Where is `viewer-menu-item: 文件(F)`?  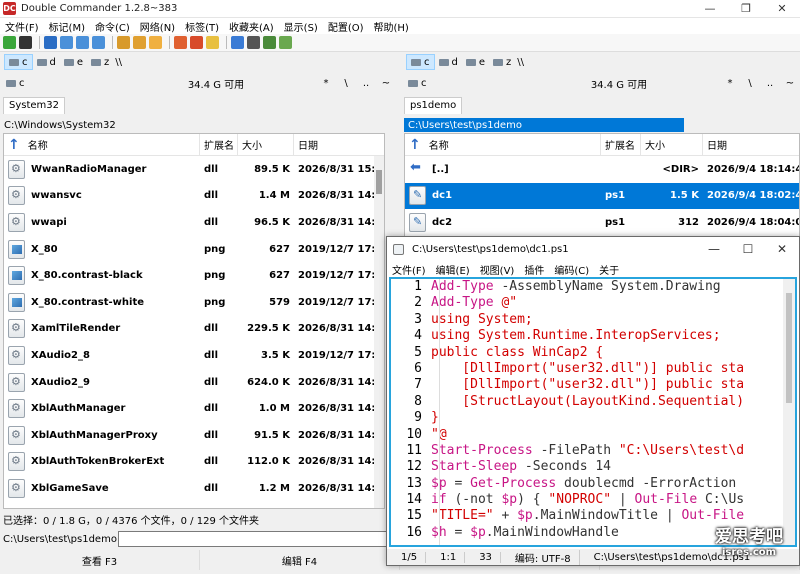 viewer-menu-item: 文件(F) is located at coordinates (409, 269).